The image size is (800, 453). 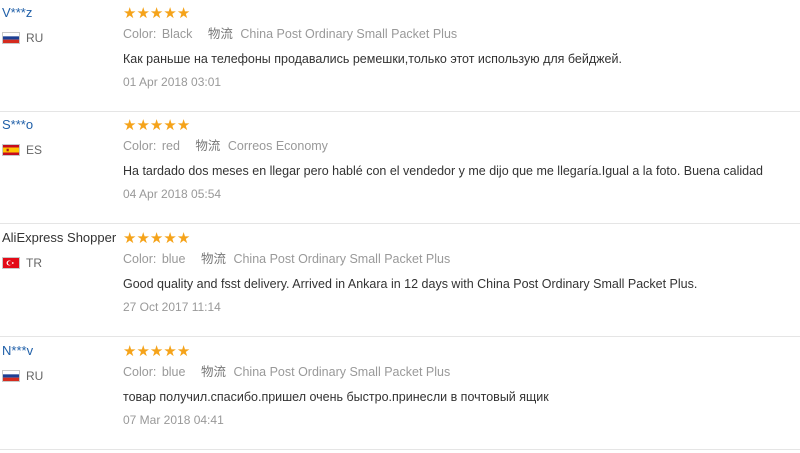 I want to click on review-date: 04 Apr 2018 05:54, so click(x=172, y=194).